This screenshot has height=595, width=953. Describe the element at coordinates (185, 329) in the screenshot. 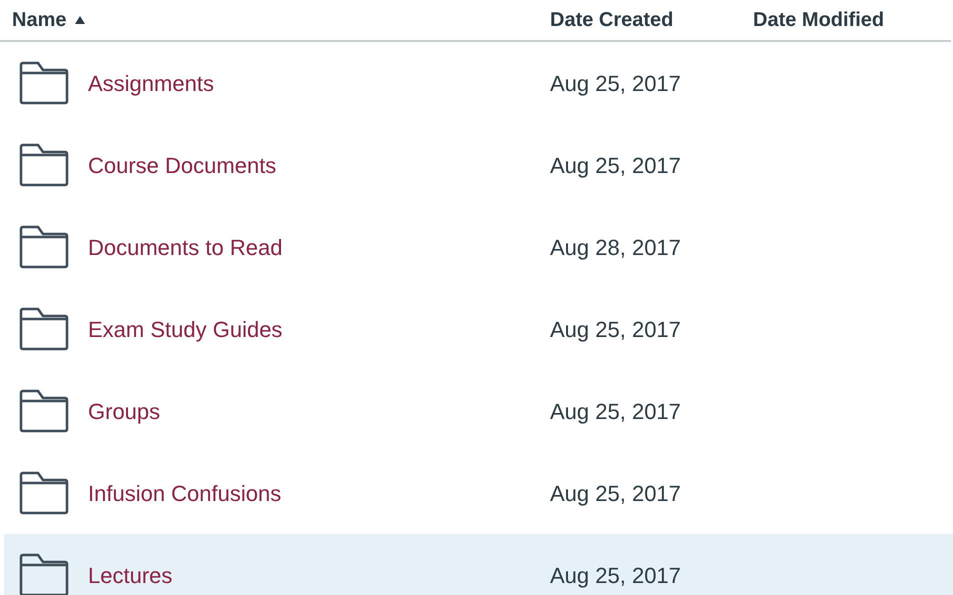

I see `folder-link: Exam Study Guides` at that location.